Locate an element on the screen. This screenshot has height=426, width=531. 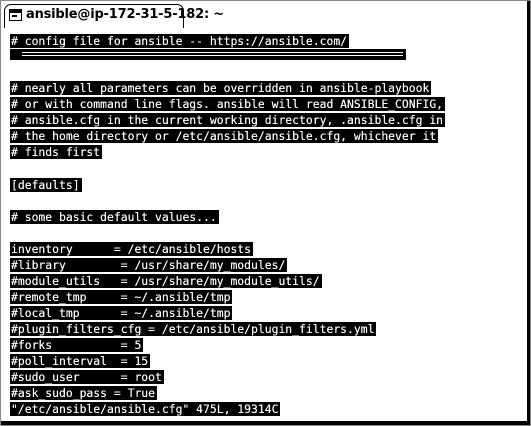
window-right-border is located at coordinates (528, 213).